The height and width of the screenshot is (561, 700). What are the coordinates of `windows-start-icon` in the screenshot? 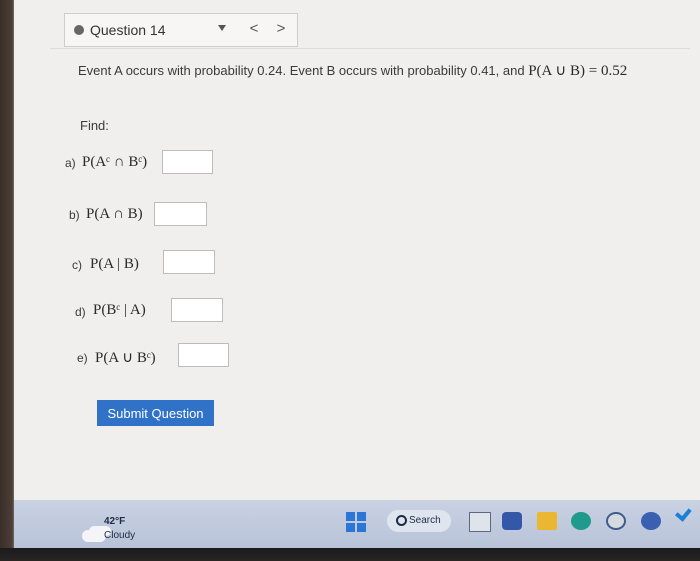 It's located at (356, 522).